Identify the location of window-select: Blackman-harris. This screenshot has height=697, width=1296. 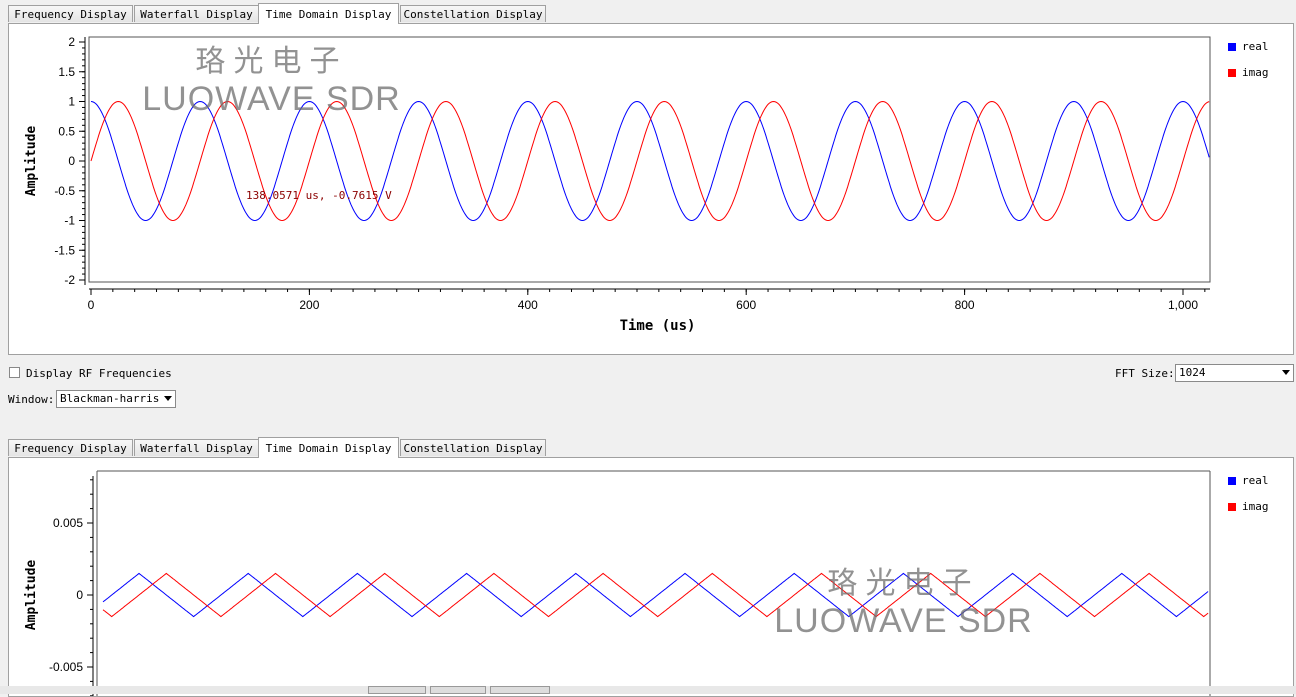
(116, 399).